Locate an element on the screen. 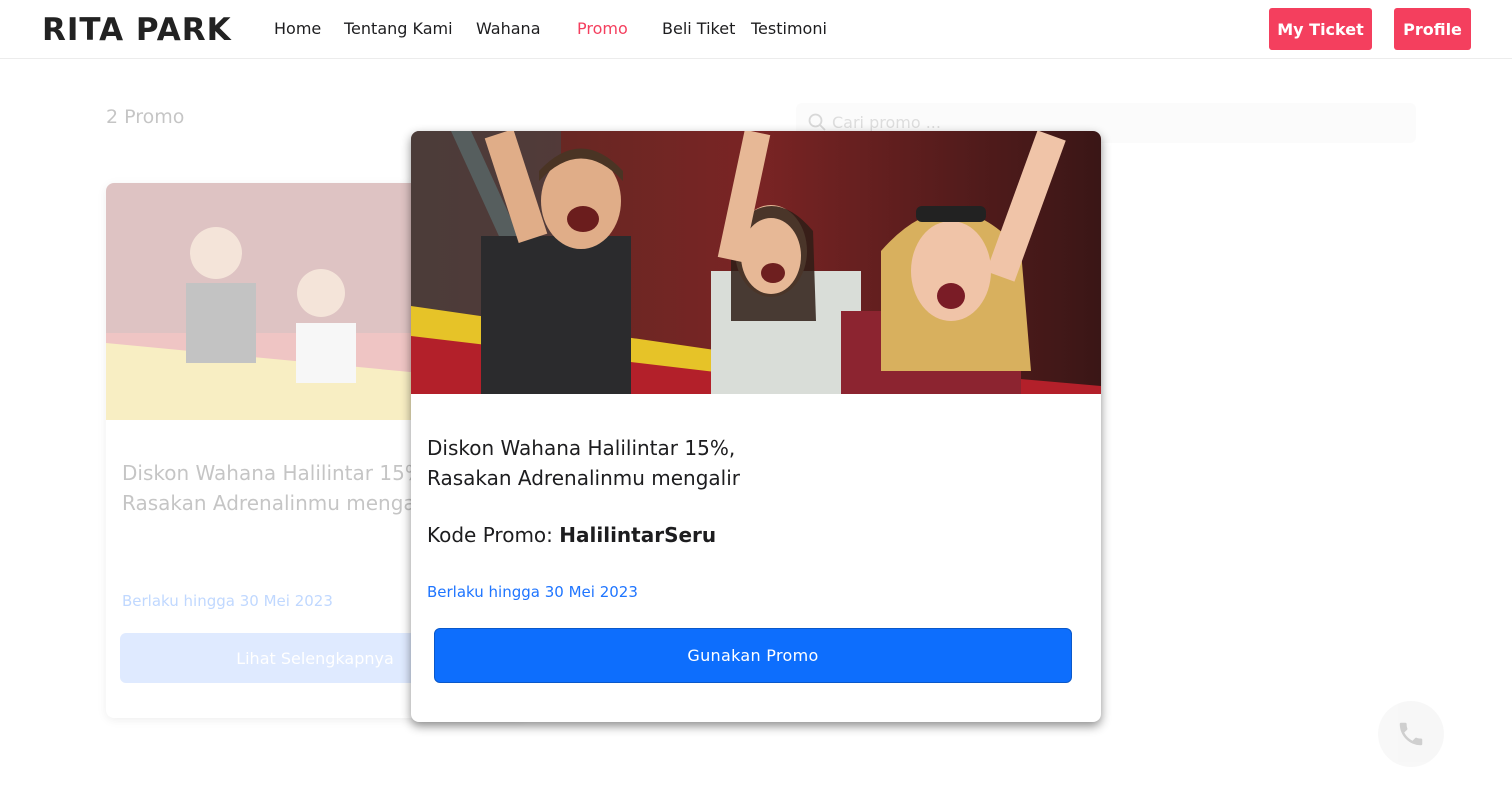  promo-code: Kode Promo: HalilintarSeru is located at coordinates (571, 535).